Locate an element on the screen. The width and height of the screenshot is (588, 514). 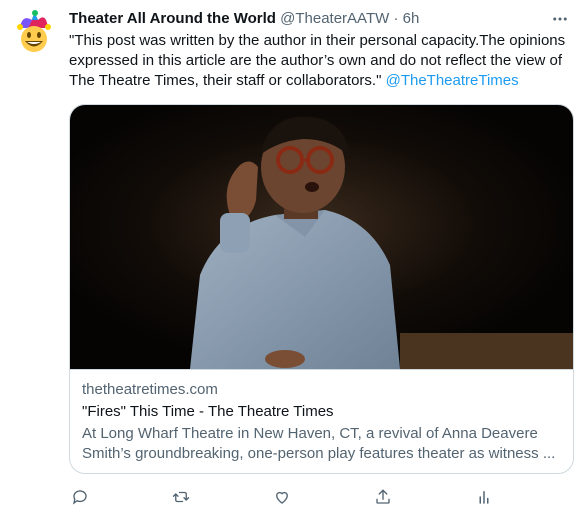
card-domain: thetheatretimes.com is located at coordinates (150, 389).